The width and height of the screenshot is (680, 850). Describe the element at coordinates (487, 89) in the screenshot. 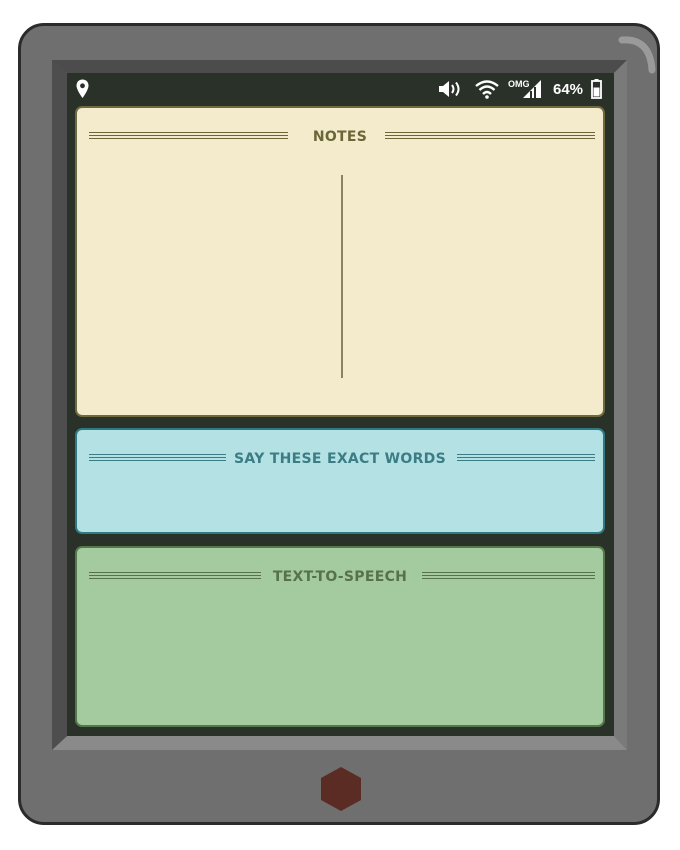

I see `wifi-icon` at that location.